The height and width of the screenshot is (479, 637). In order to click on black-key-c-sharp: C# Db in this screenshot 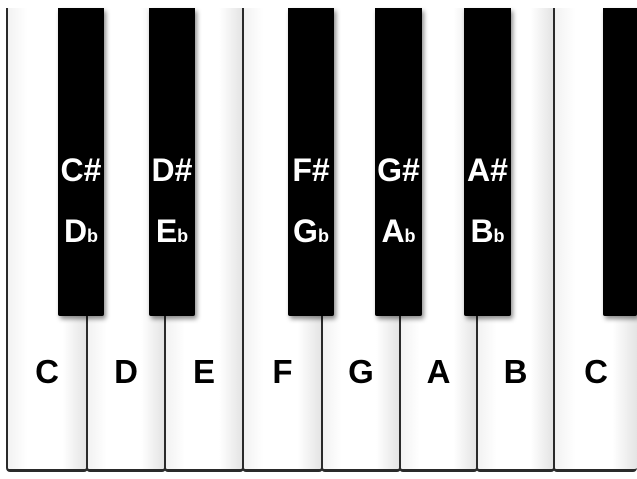, I will do `click(81, 162)`.